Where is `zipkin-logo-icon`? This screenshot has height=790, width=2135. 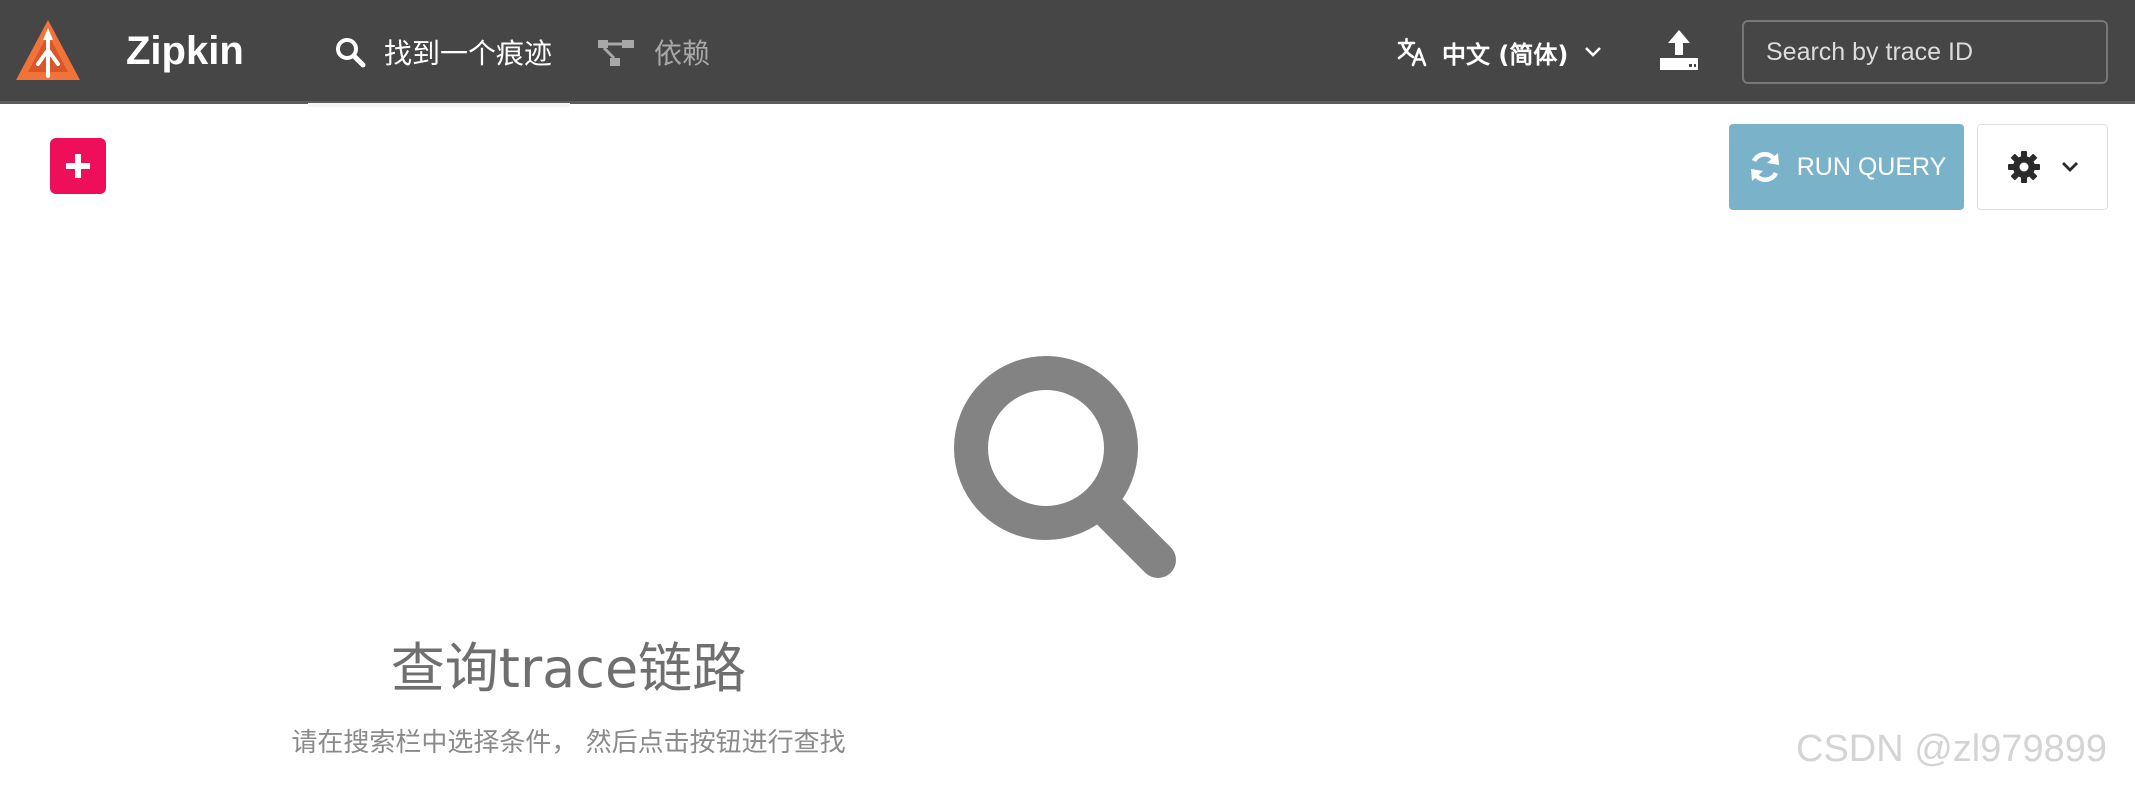 zipkin-logo-icon is located at coordinates (48, 51).